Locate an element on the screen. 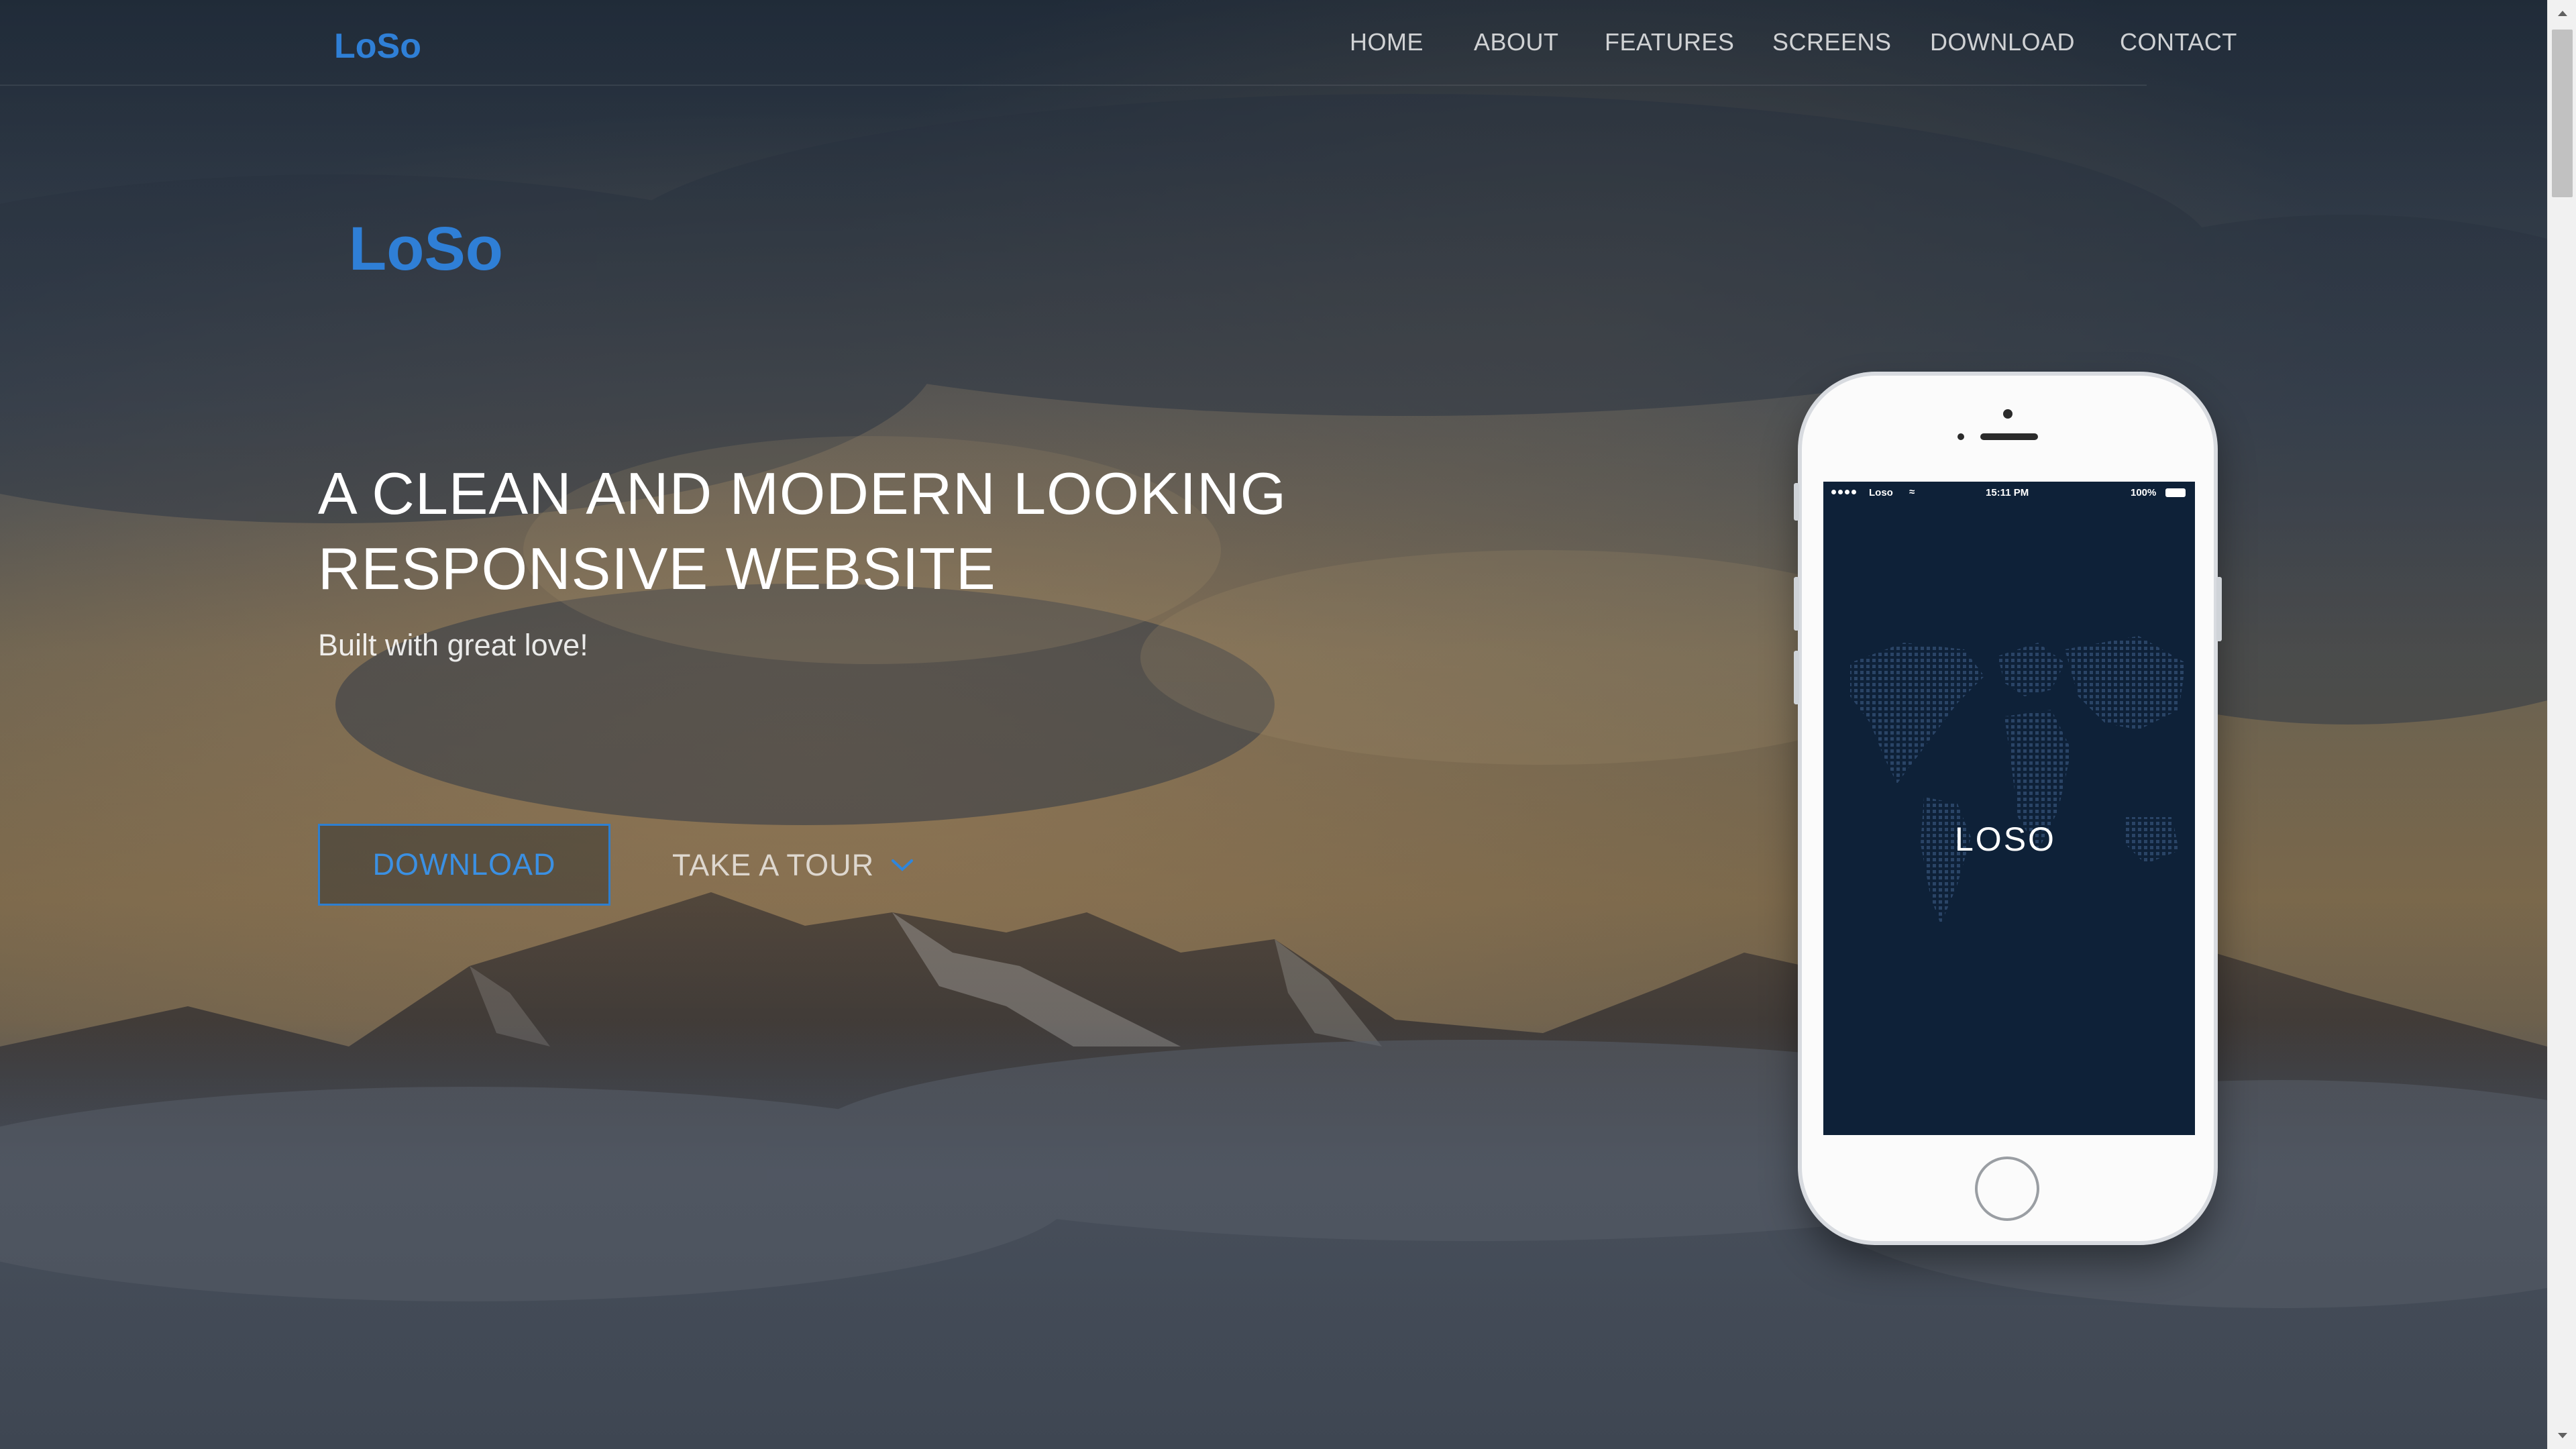 This screenshot has width=2576, height=1449. nav-contact: CONTACT is located at coordinates (2178, 42).